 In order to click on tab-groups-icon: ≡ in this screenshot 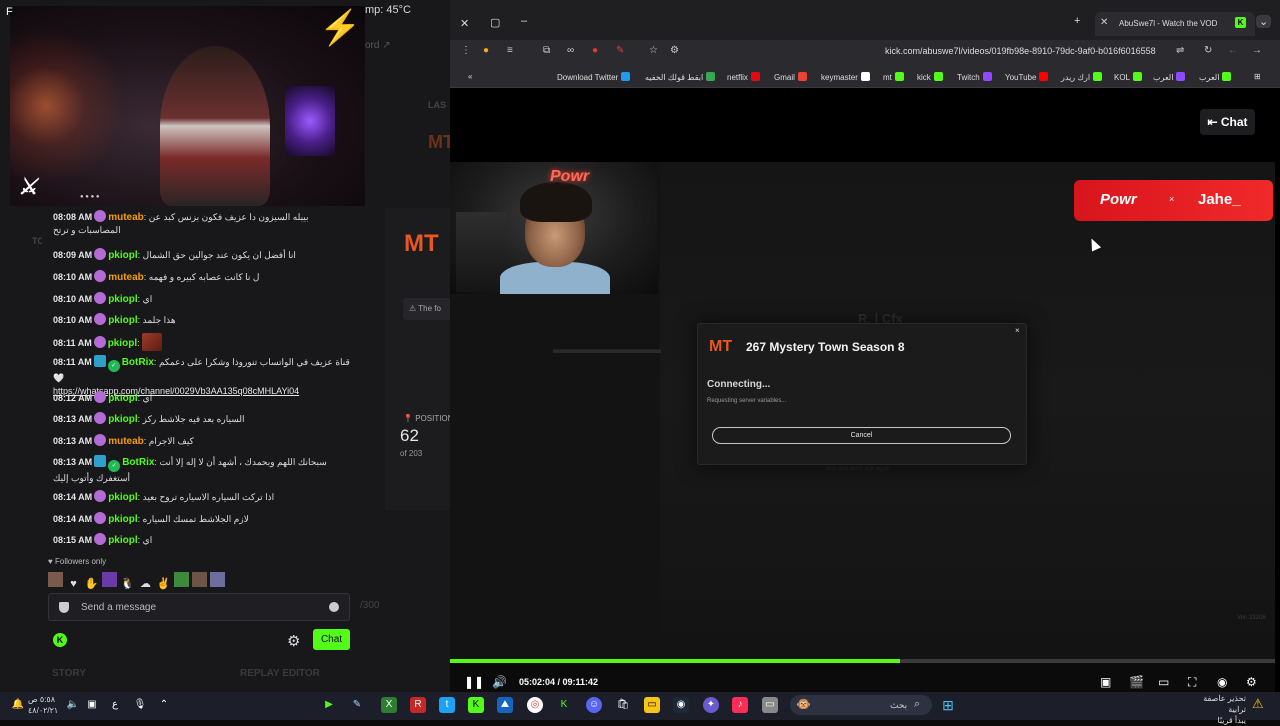, I will do `click(510, 50)`.